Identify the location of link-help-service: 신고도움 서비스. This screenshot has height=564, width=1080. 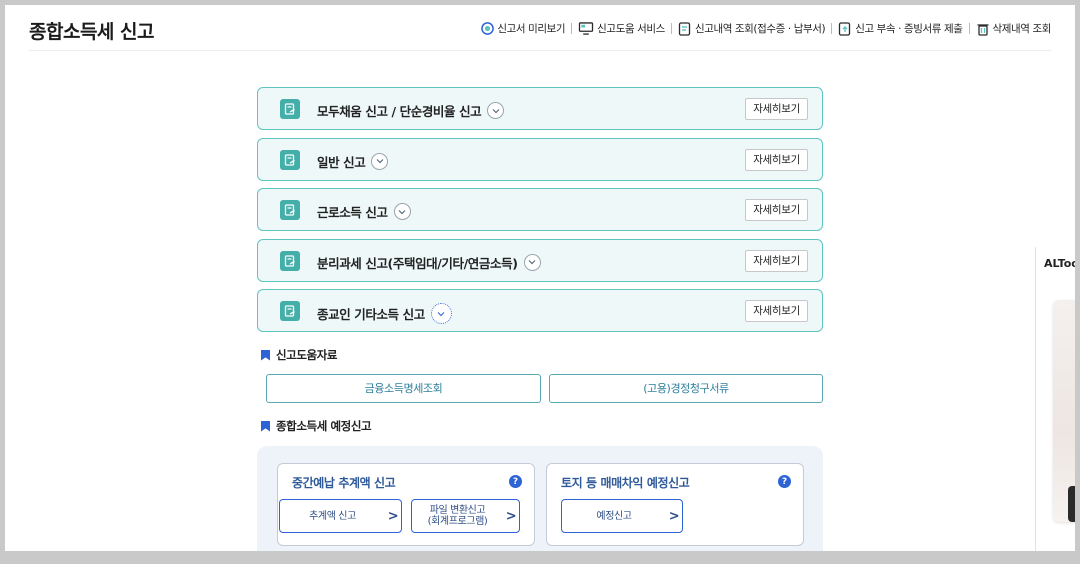
(621, 28).